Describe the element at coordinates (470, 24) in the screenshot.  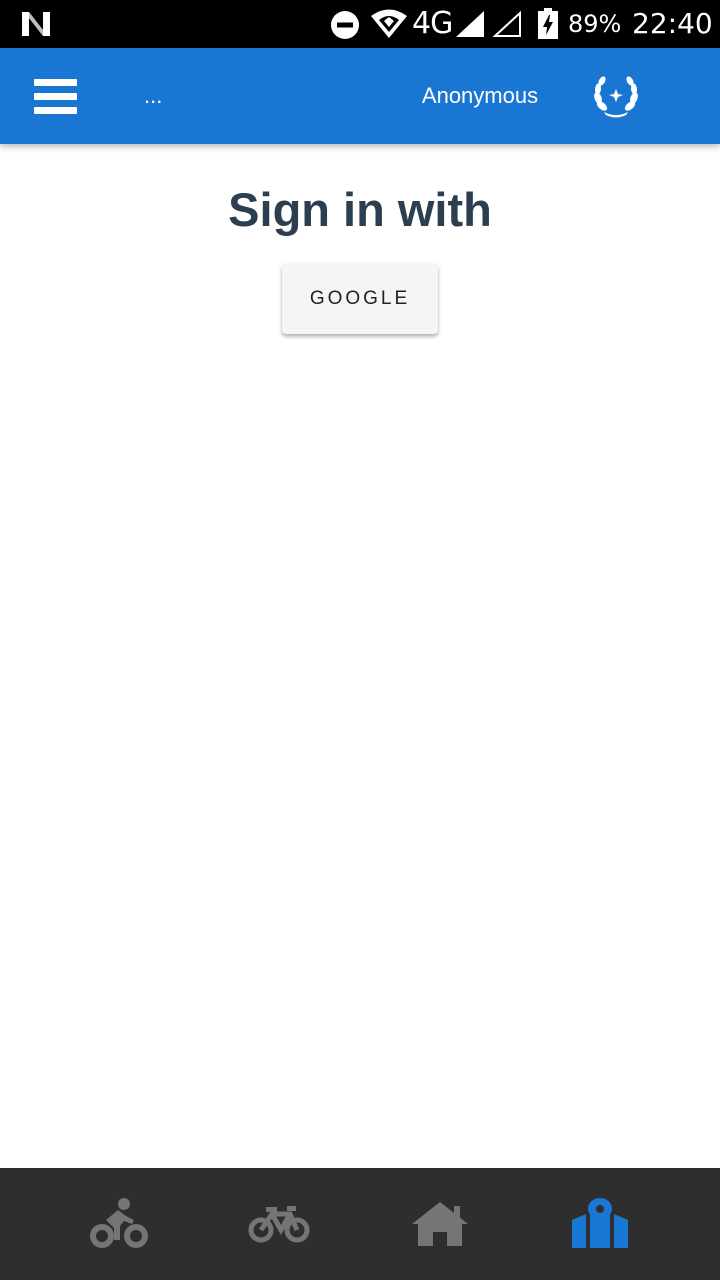
I see `cell-signal-icon` at that location.